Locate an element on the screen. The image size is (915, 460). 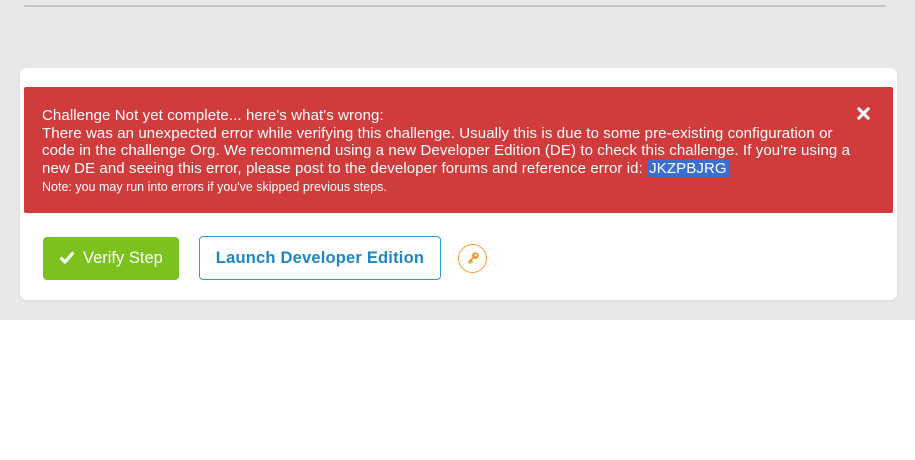
actions-row: Verify Step Launch Developer Edition is located at coordinates (265, 258).